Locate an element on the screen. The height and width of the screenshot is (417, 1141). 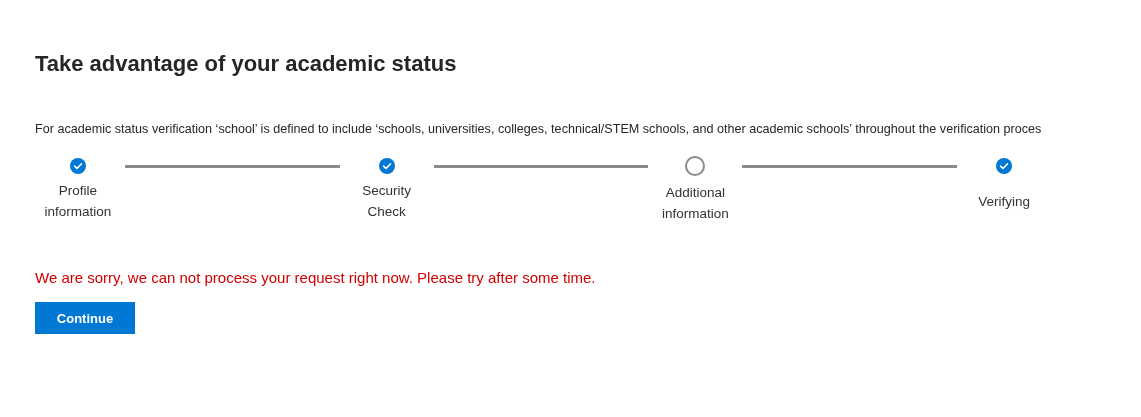
error-message: We are sorry, we can not process your request right now. Please try after some time. is located at coordinates (316, 278).